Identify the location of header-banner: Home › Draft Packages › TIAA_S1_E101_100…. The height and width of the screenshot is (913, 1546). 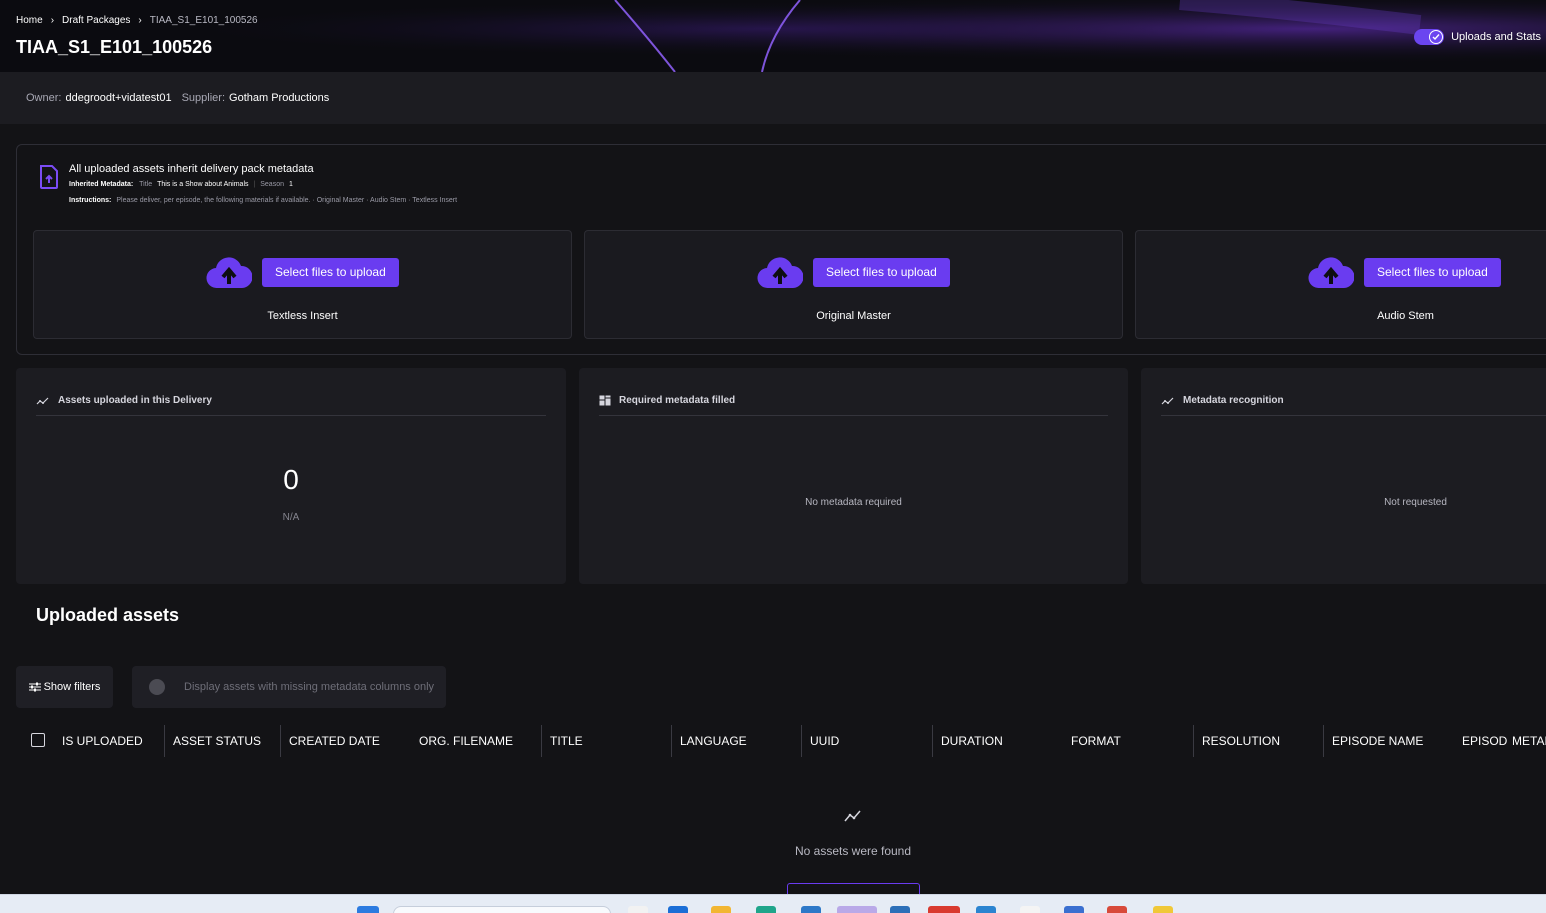
(773, 36).